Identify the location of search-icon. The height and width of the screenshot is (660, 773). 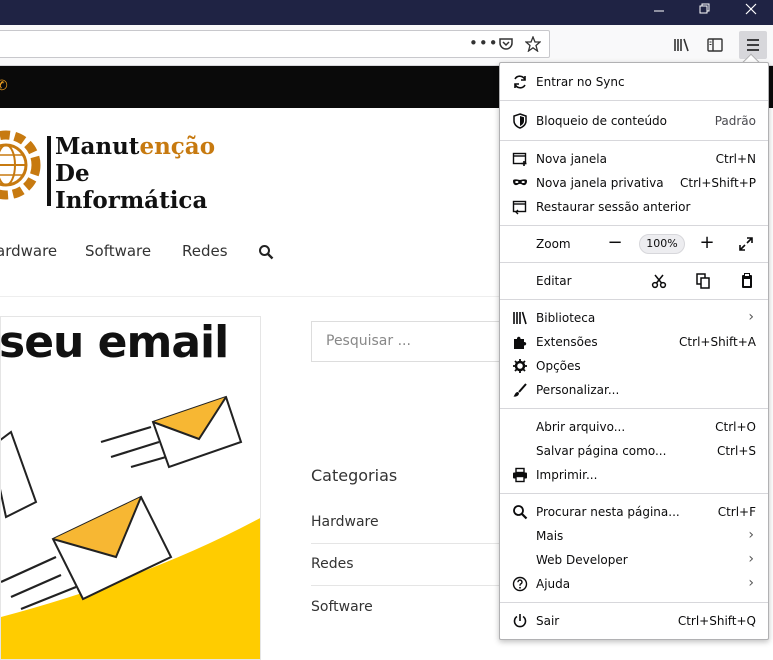
(266, 252).